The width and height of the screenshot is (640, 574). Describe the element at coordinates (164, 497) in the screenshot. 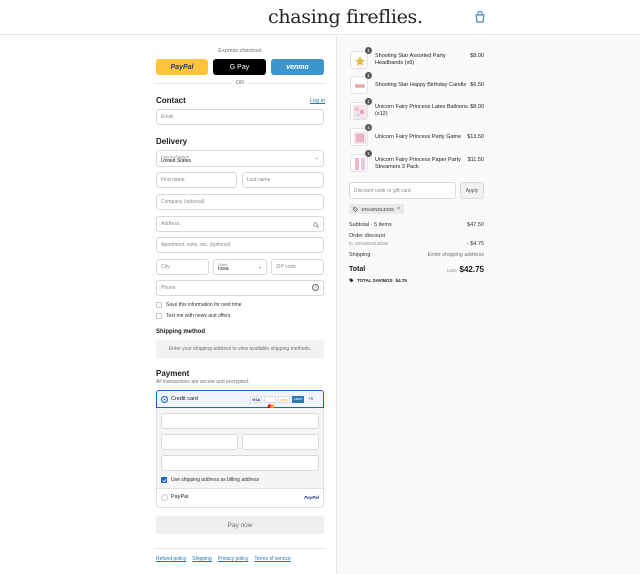

I see `radio-icon` at that location.